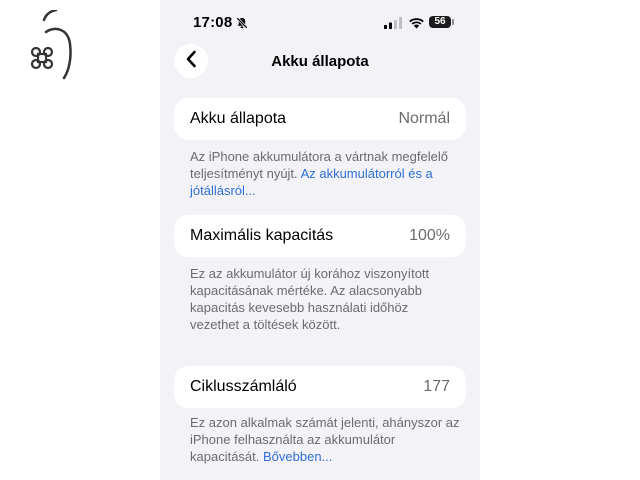 The height and width of the screenshot is (480, 640). I want to click on navigation-bar: Akku állapota, so click(320, 62).